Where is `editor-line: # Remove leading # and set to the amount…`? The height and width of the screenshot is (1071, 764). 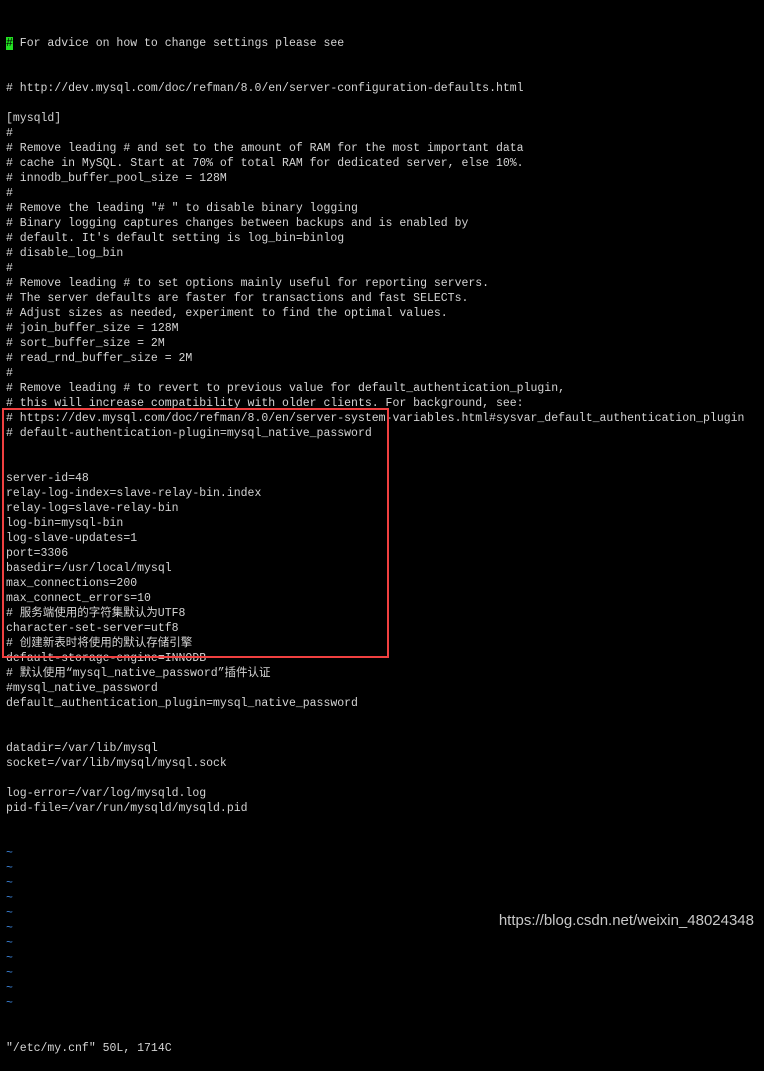 editor-line: # Remove leading # and set to the amount… is located at coordinates (265, 148).